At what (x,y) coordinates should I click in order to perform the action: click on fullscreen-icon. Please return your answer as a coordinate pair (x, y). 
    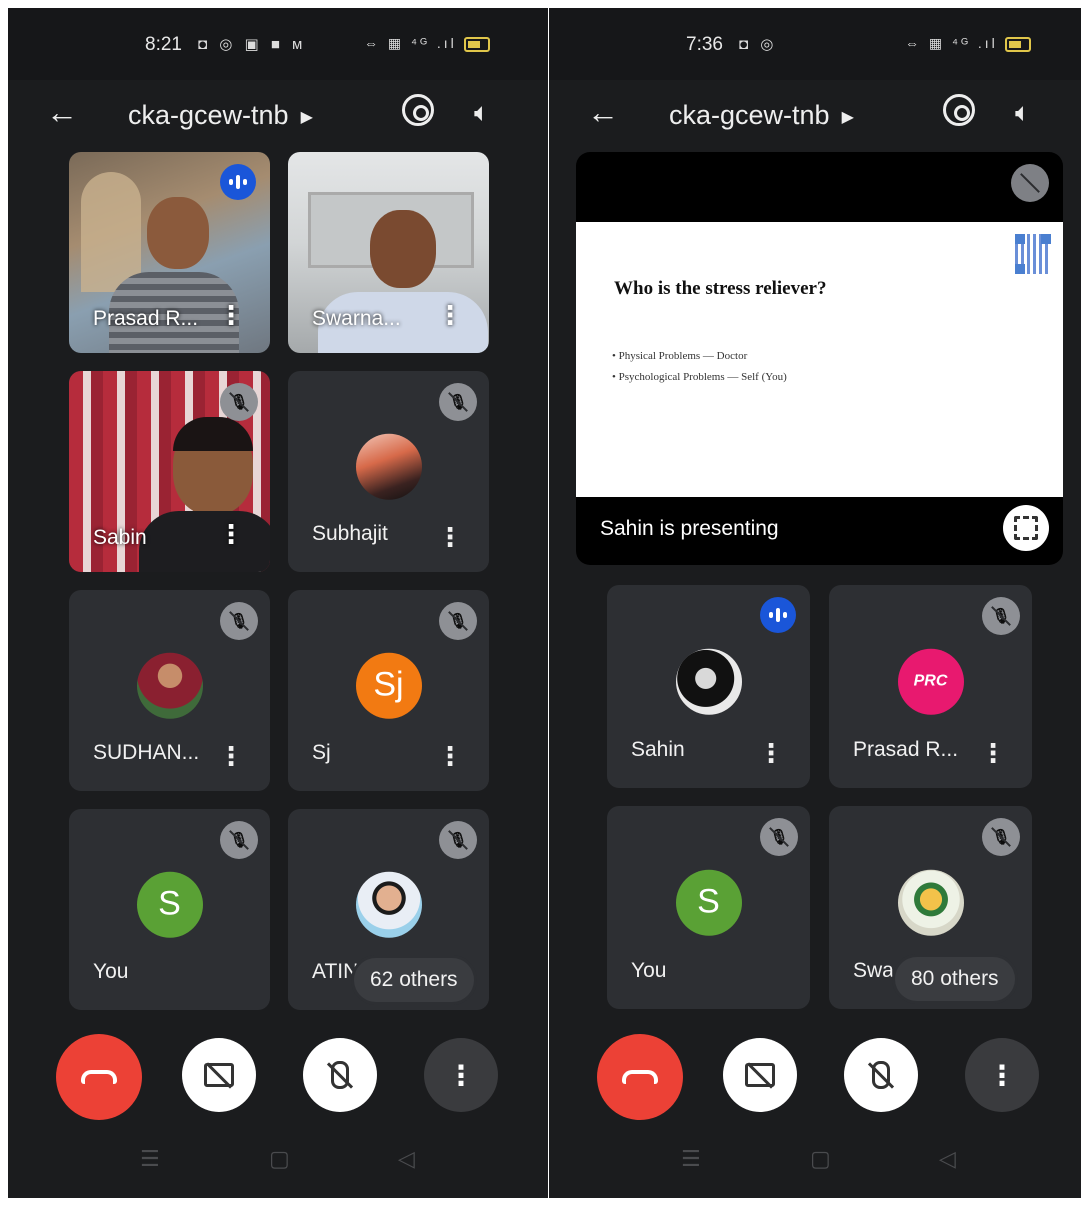
    Looking at the image, I should click on (1026, 528).